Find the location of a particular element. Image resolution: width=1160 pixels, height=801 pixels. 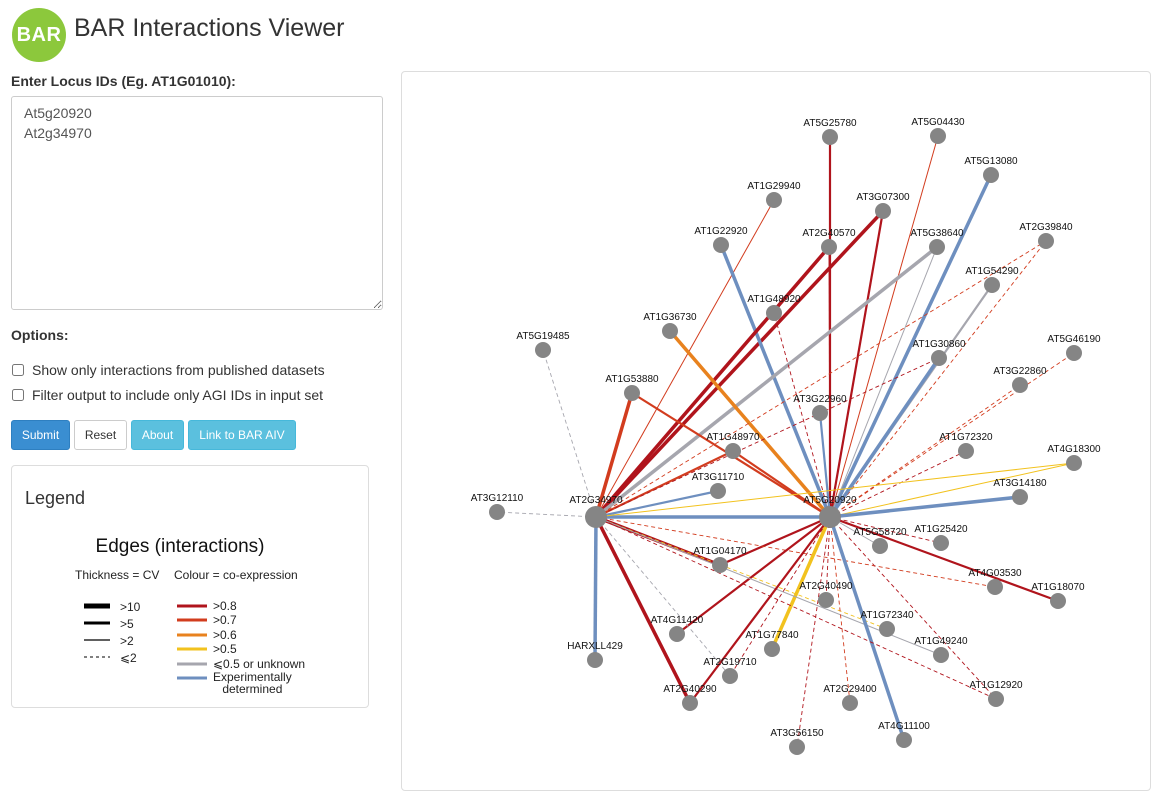

graph-node: HARXLL429 is located at coordinates (595, 654).